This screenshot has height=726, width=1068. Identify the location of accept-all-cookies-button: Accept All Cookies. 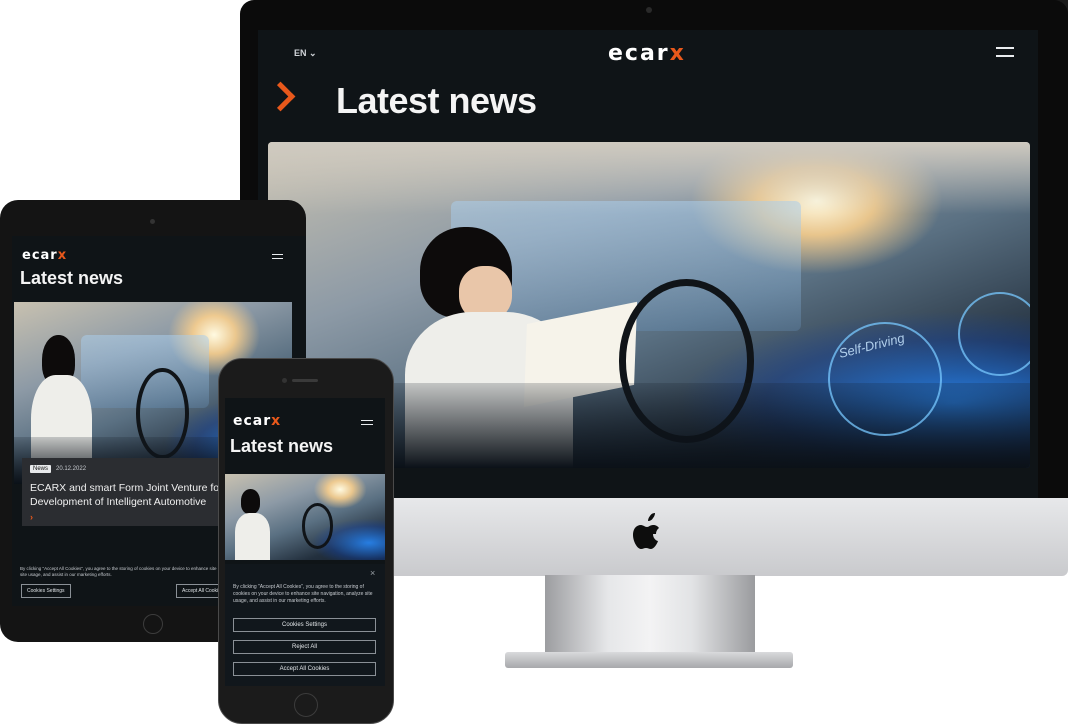
(304, 669).